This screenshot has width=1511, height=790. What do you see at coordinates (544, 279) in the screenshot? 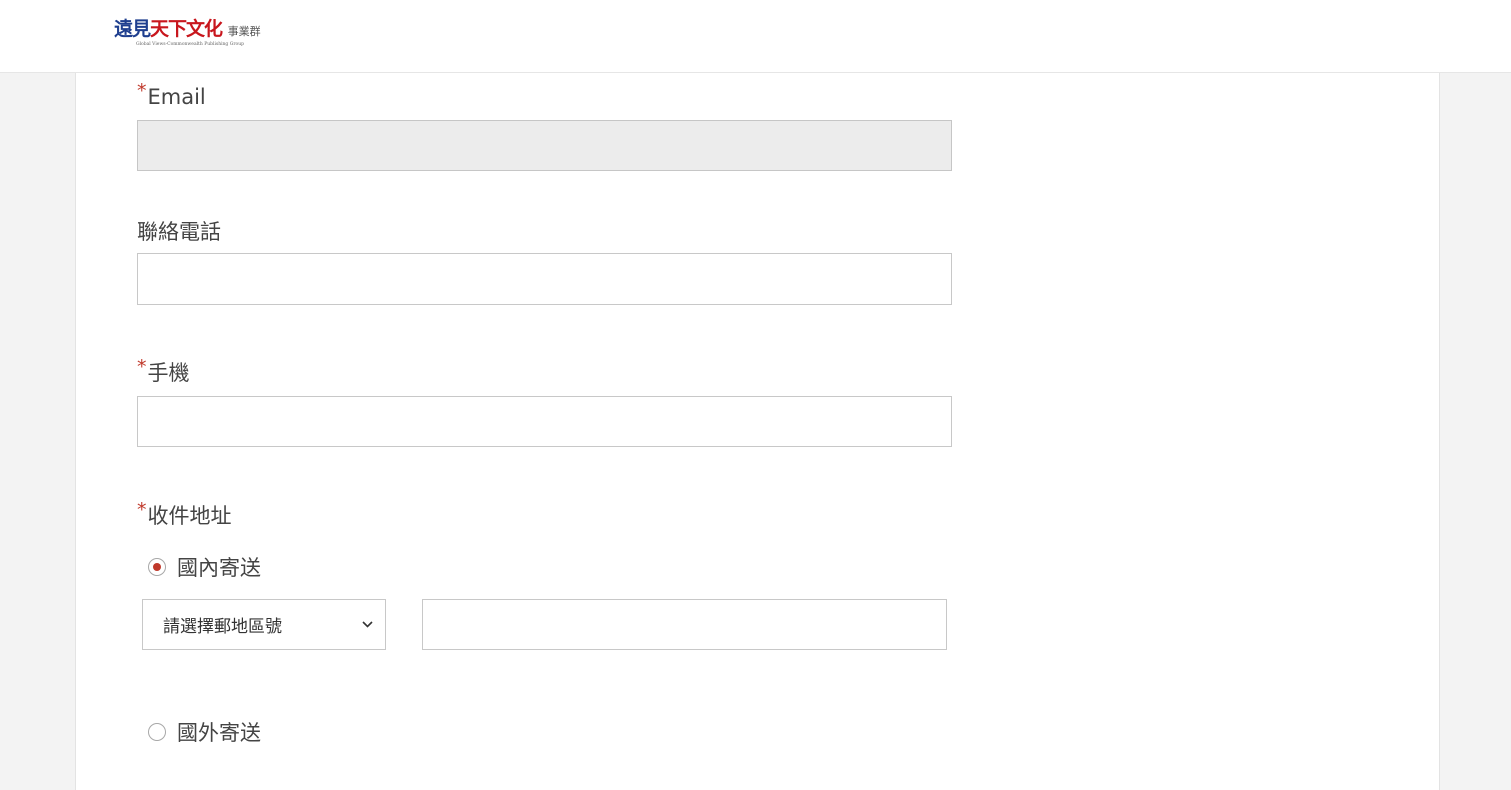
I see `phone-field` at bounding box center [544, 279].